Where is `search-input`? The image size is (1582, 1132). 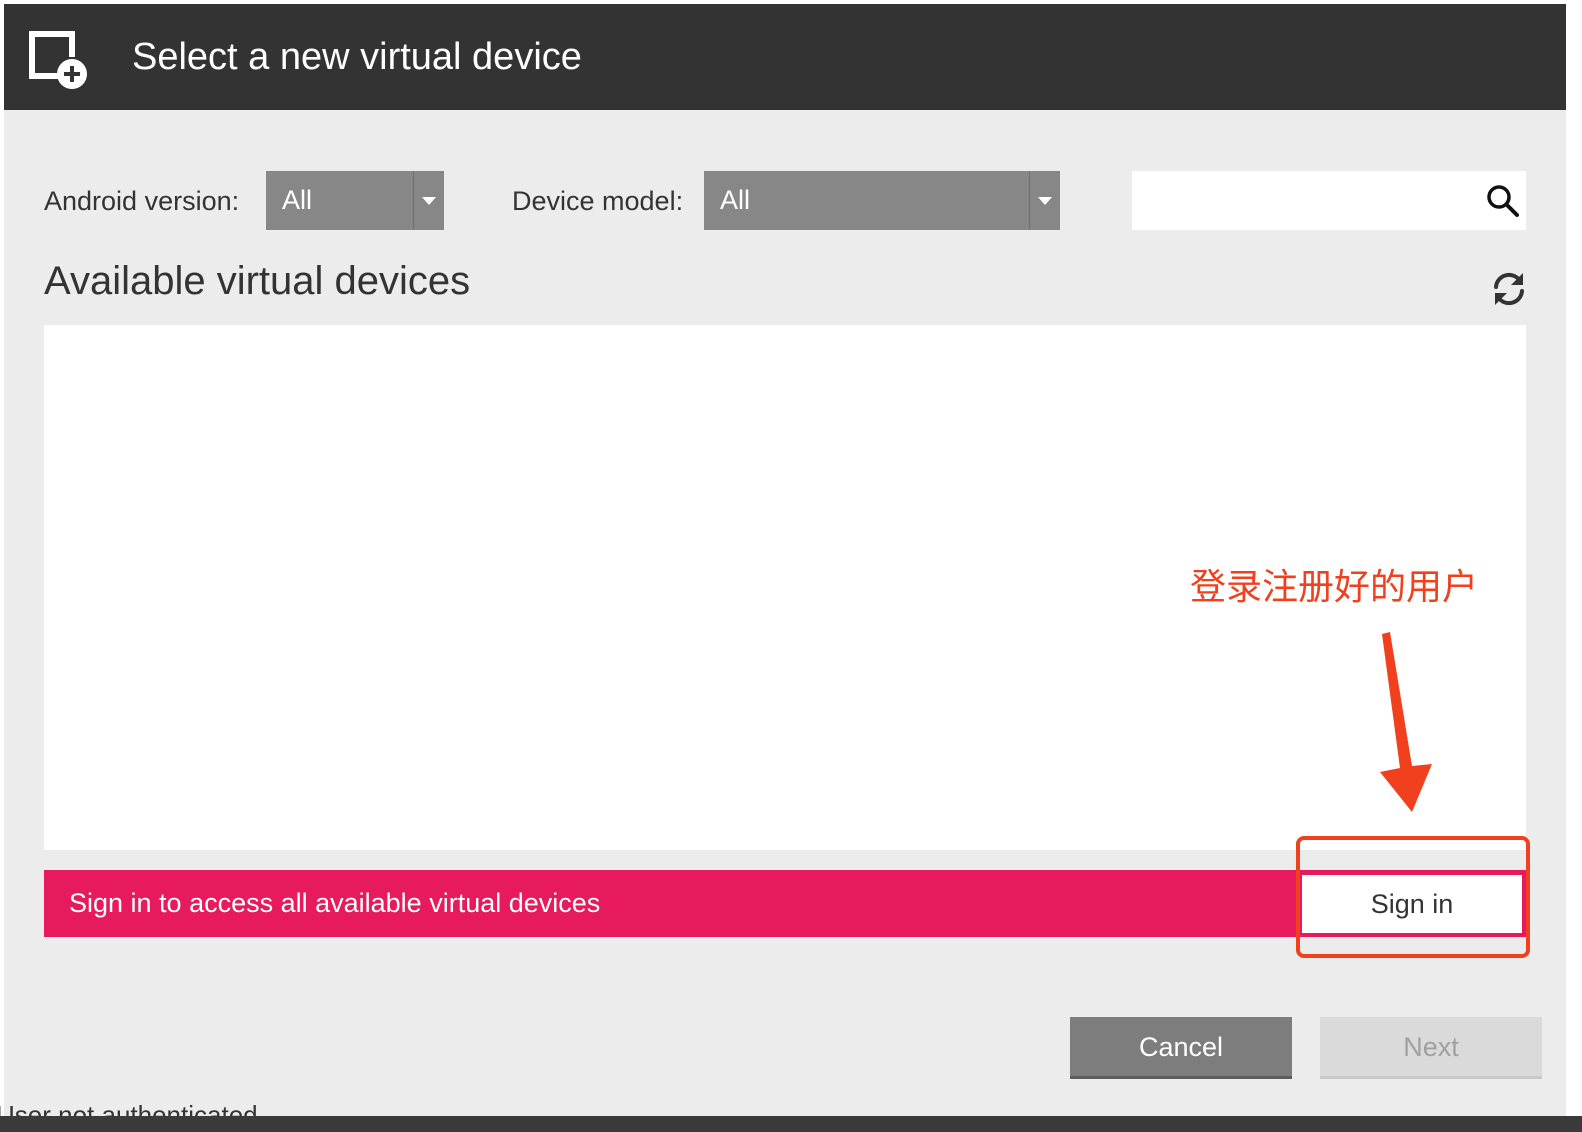
search-input is located at coordinates (1302, 200).